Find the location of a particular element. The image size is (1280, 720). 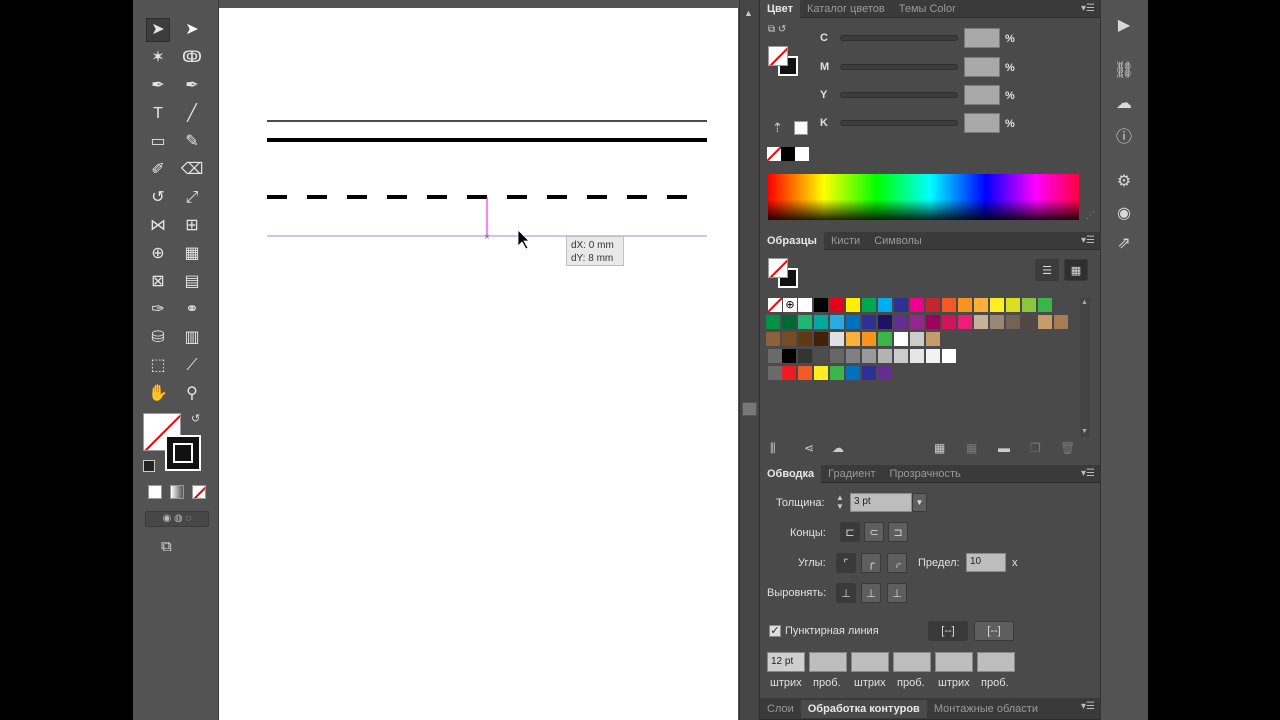

color-mode-button is located at coordinates (155, 492).